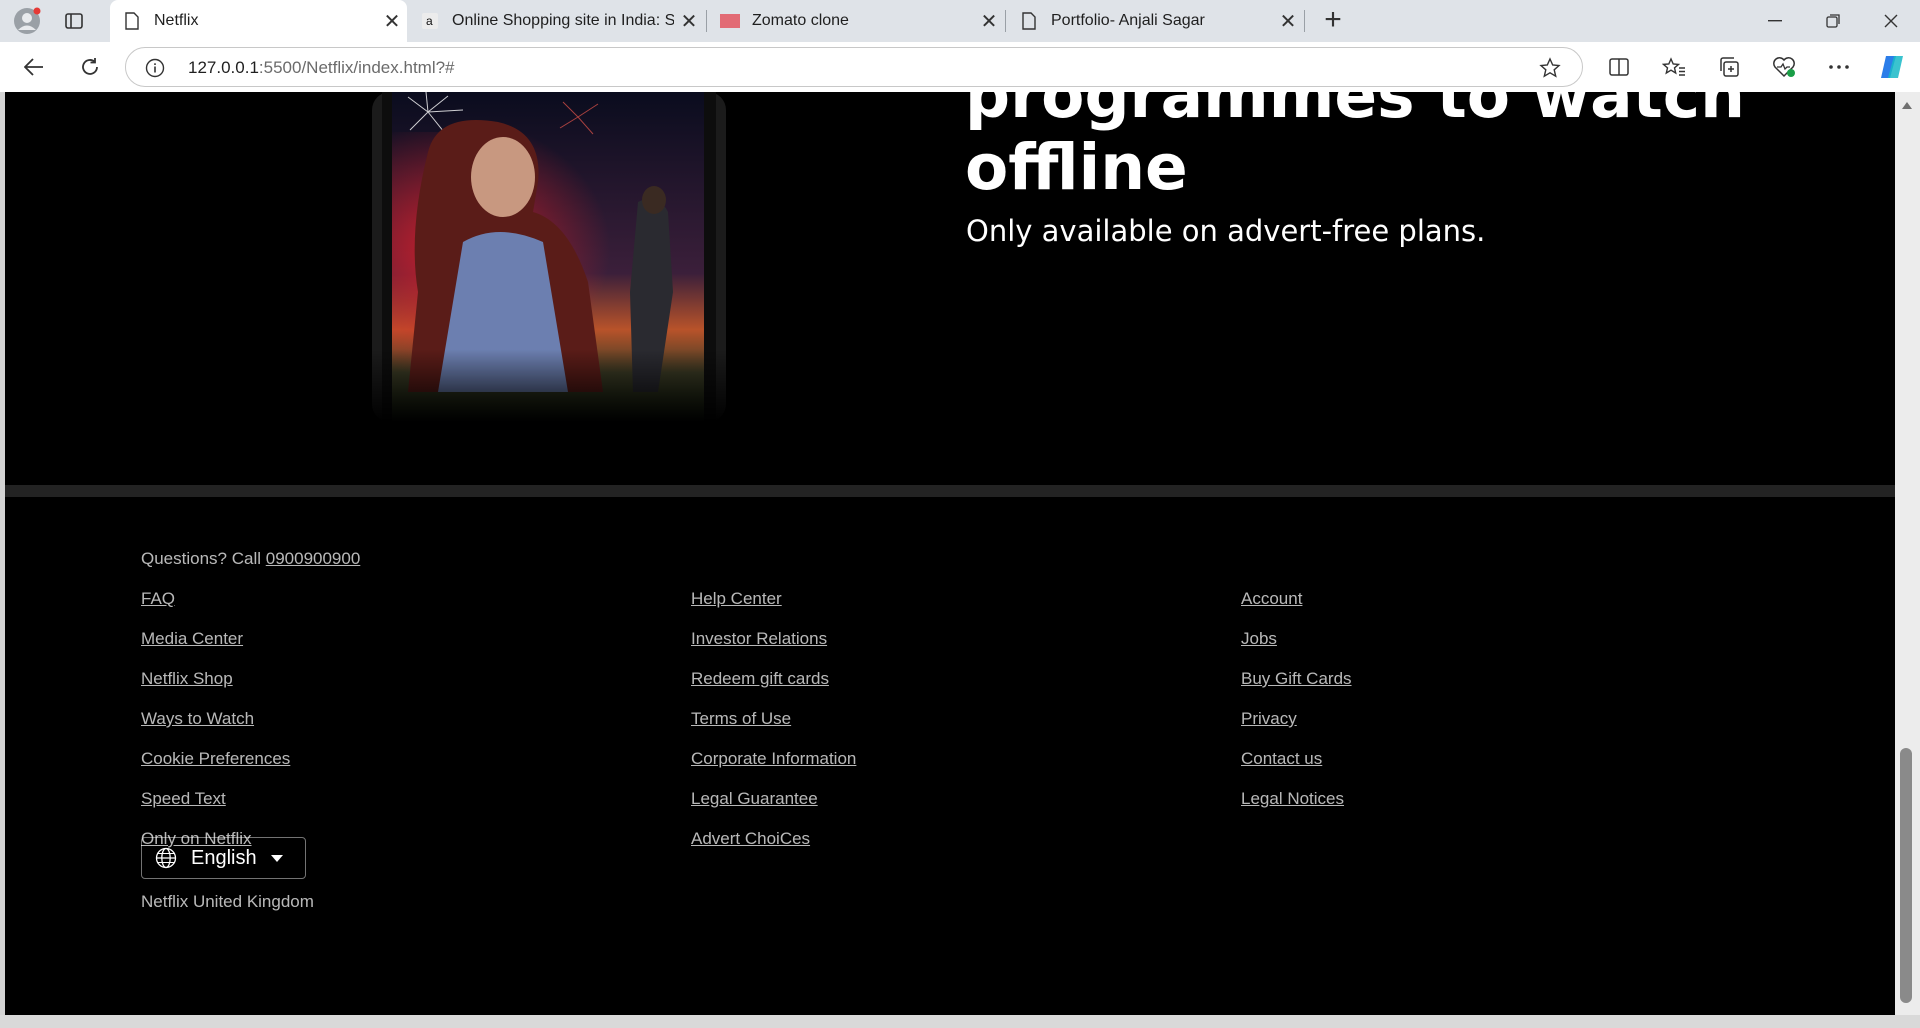 Image resolution: width=1920 pixels, height=1028 pixels. I want to click on zomato-icon, so click(730, 21).